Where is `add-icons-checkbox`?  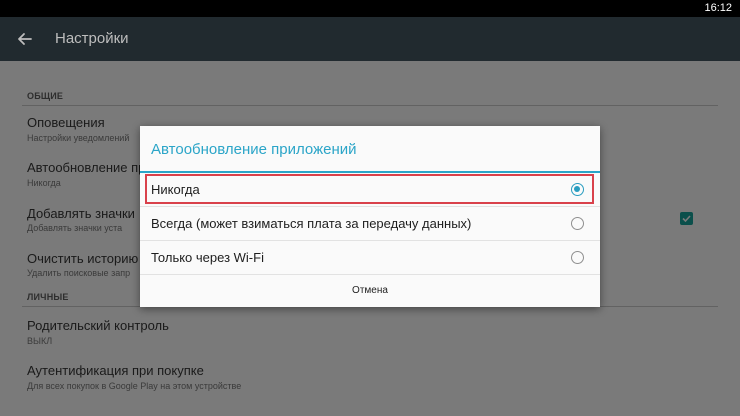 add-icons-checkbox is located at coordinates (686, 218).